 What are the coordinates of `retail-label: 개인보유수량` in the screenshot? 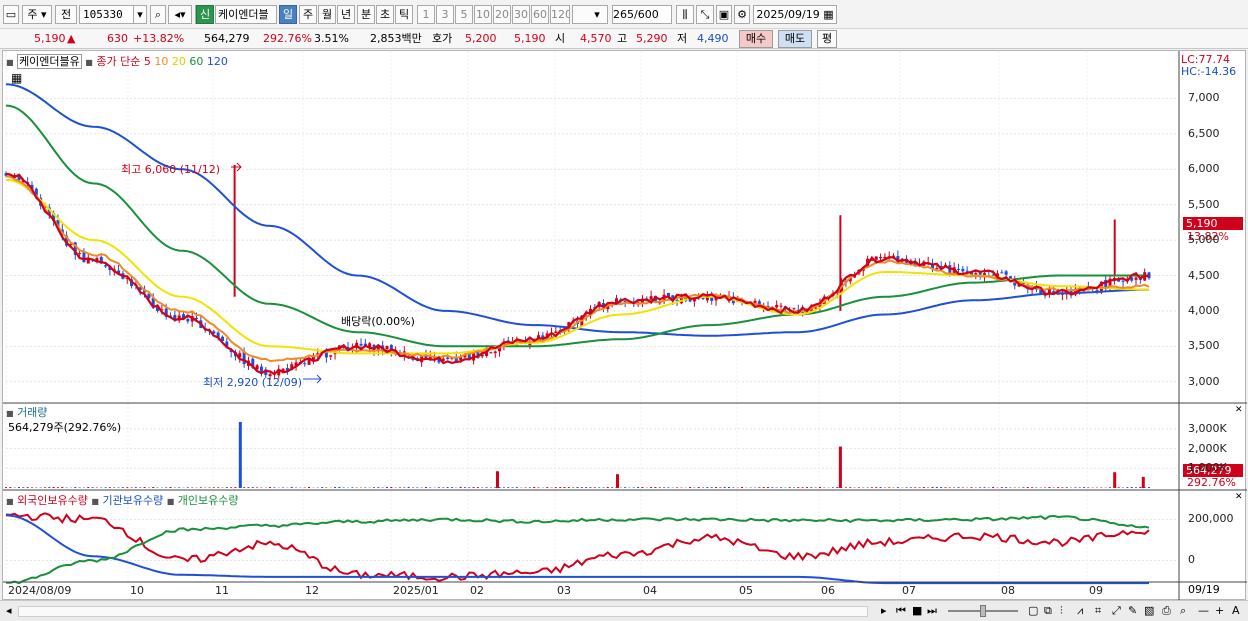 It's located at (208, 500).